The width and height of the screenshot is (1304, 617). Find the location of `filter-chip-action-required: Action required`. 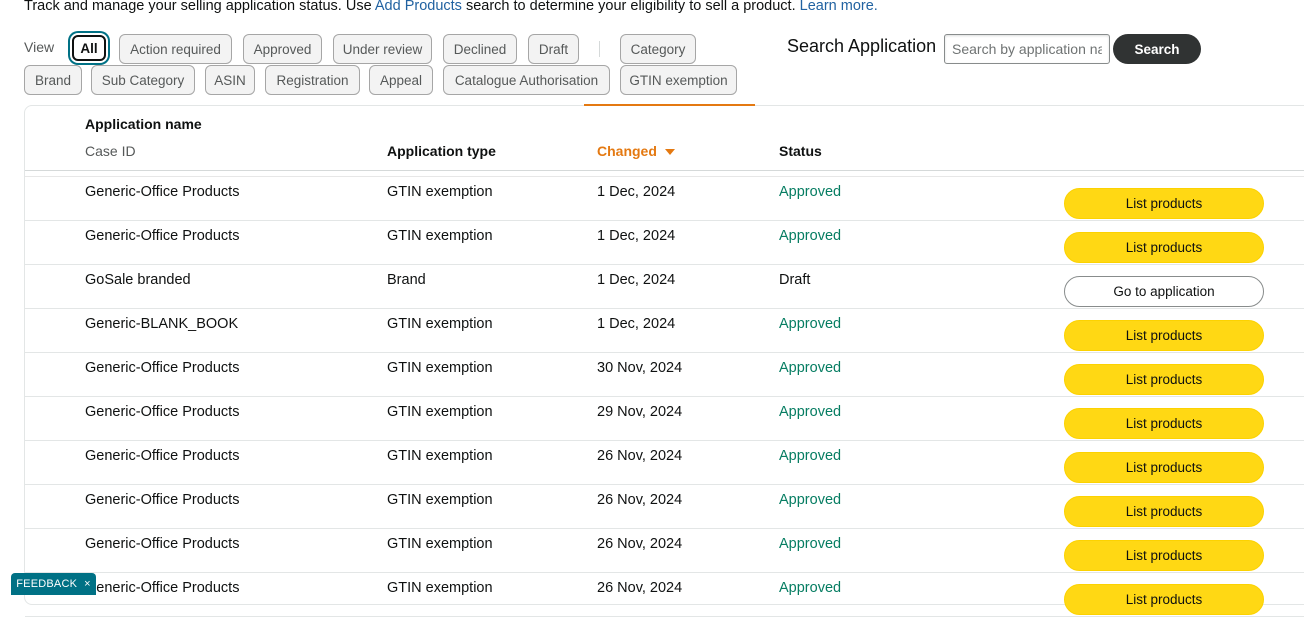

filter-chip-action-required: Action required is located at coordinates (175, 49).